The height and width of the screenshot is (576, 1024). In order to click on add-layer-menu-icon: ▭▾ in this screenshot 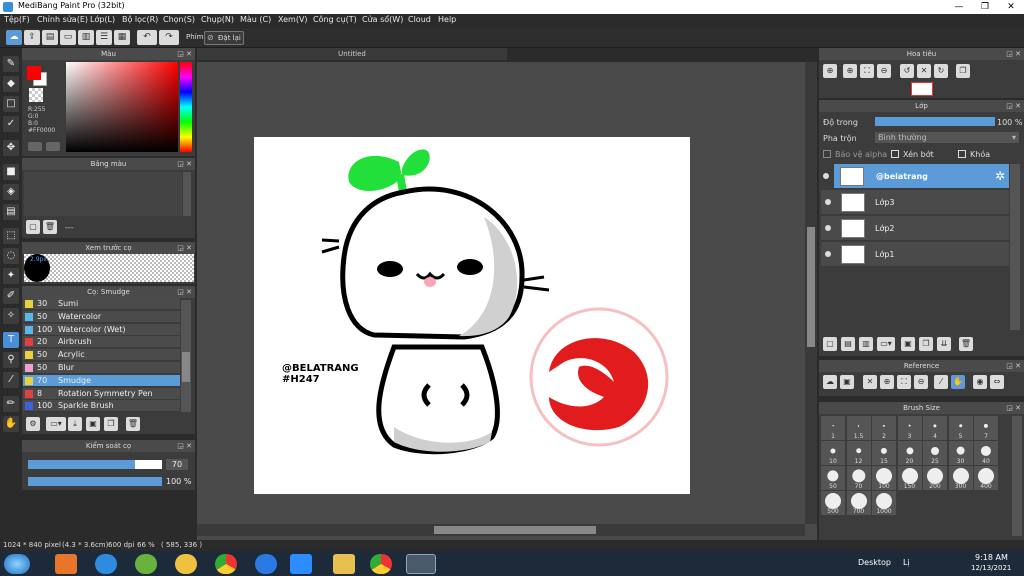, I will do `click(886, 344)`.